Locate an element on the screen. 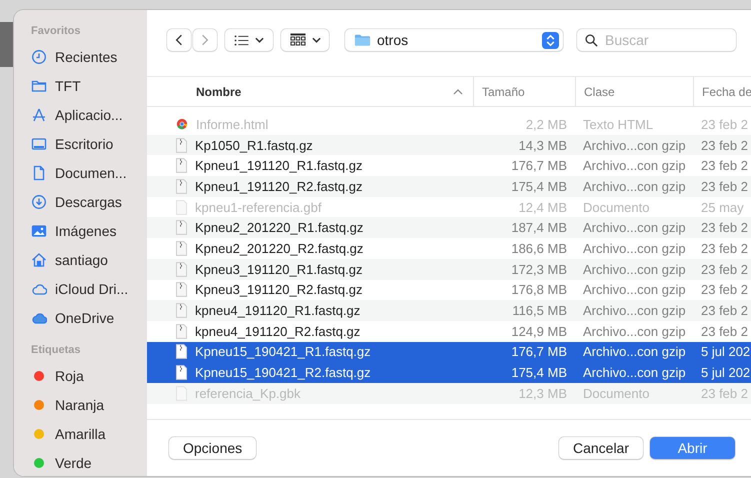 The width and height of the screenshot is (751, 478). image-icon is located at coordinates (39, 230).